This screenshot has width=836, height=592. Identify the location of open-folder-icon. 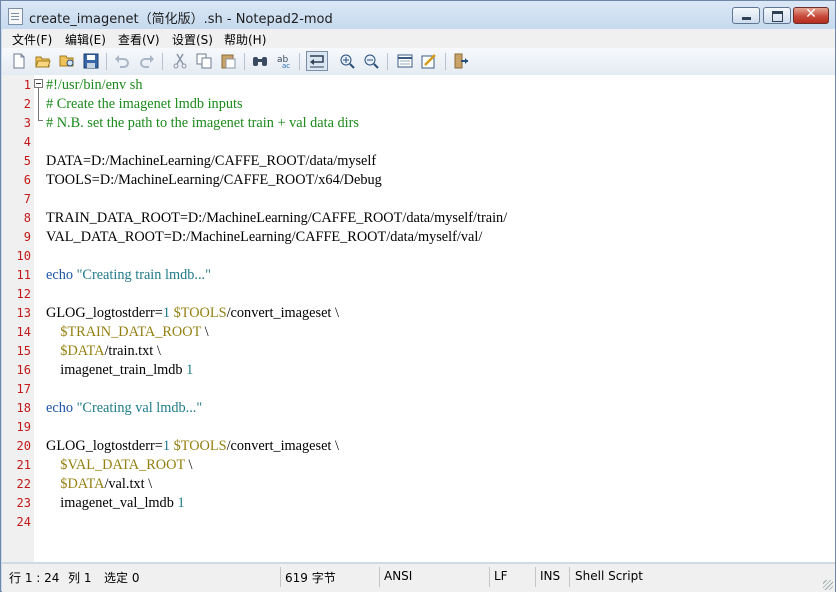
(43, 61).